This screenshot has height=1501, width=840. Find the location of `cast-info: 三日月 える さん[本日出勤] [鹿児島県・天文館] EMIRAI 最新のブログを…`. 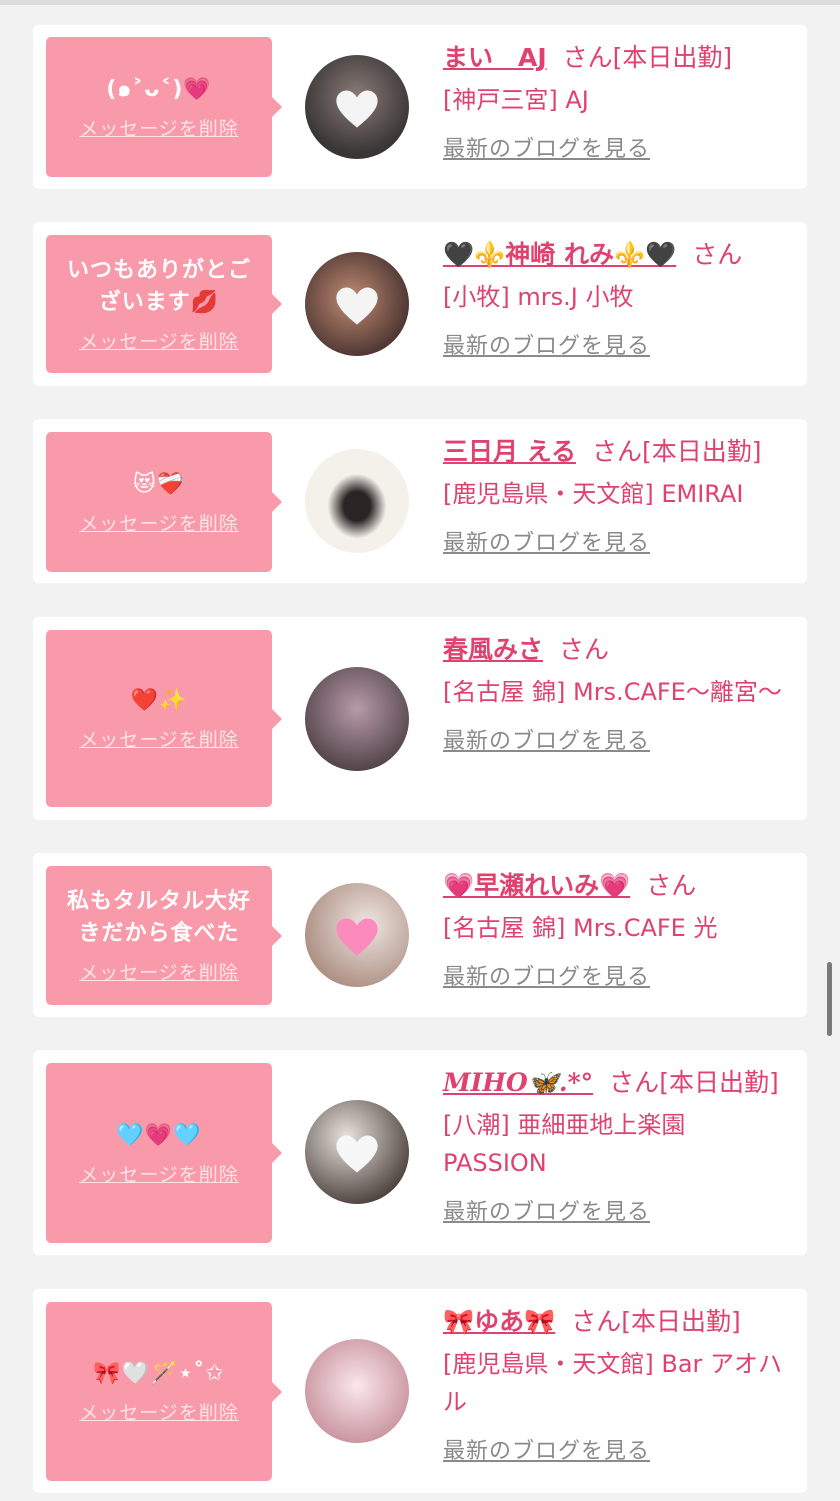

cast-info: 三日月 える さん[本日出勤] [鹿児島県・天文館] EMIRAI 最新のブログを… is located at coordinates (617, 495).